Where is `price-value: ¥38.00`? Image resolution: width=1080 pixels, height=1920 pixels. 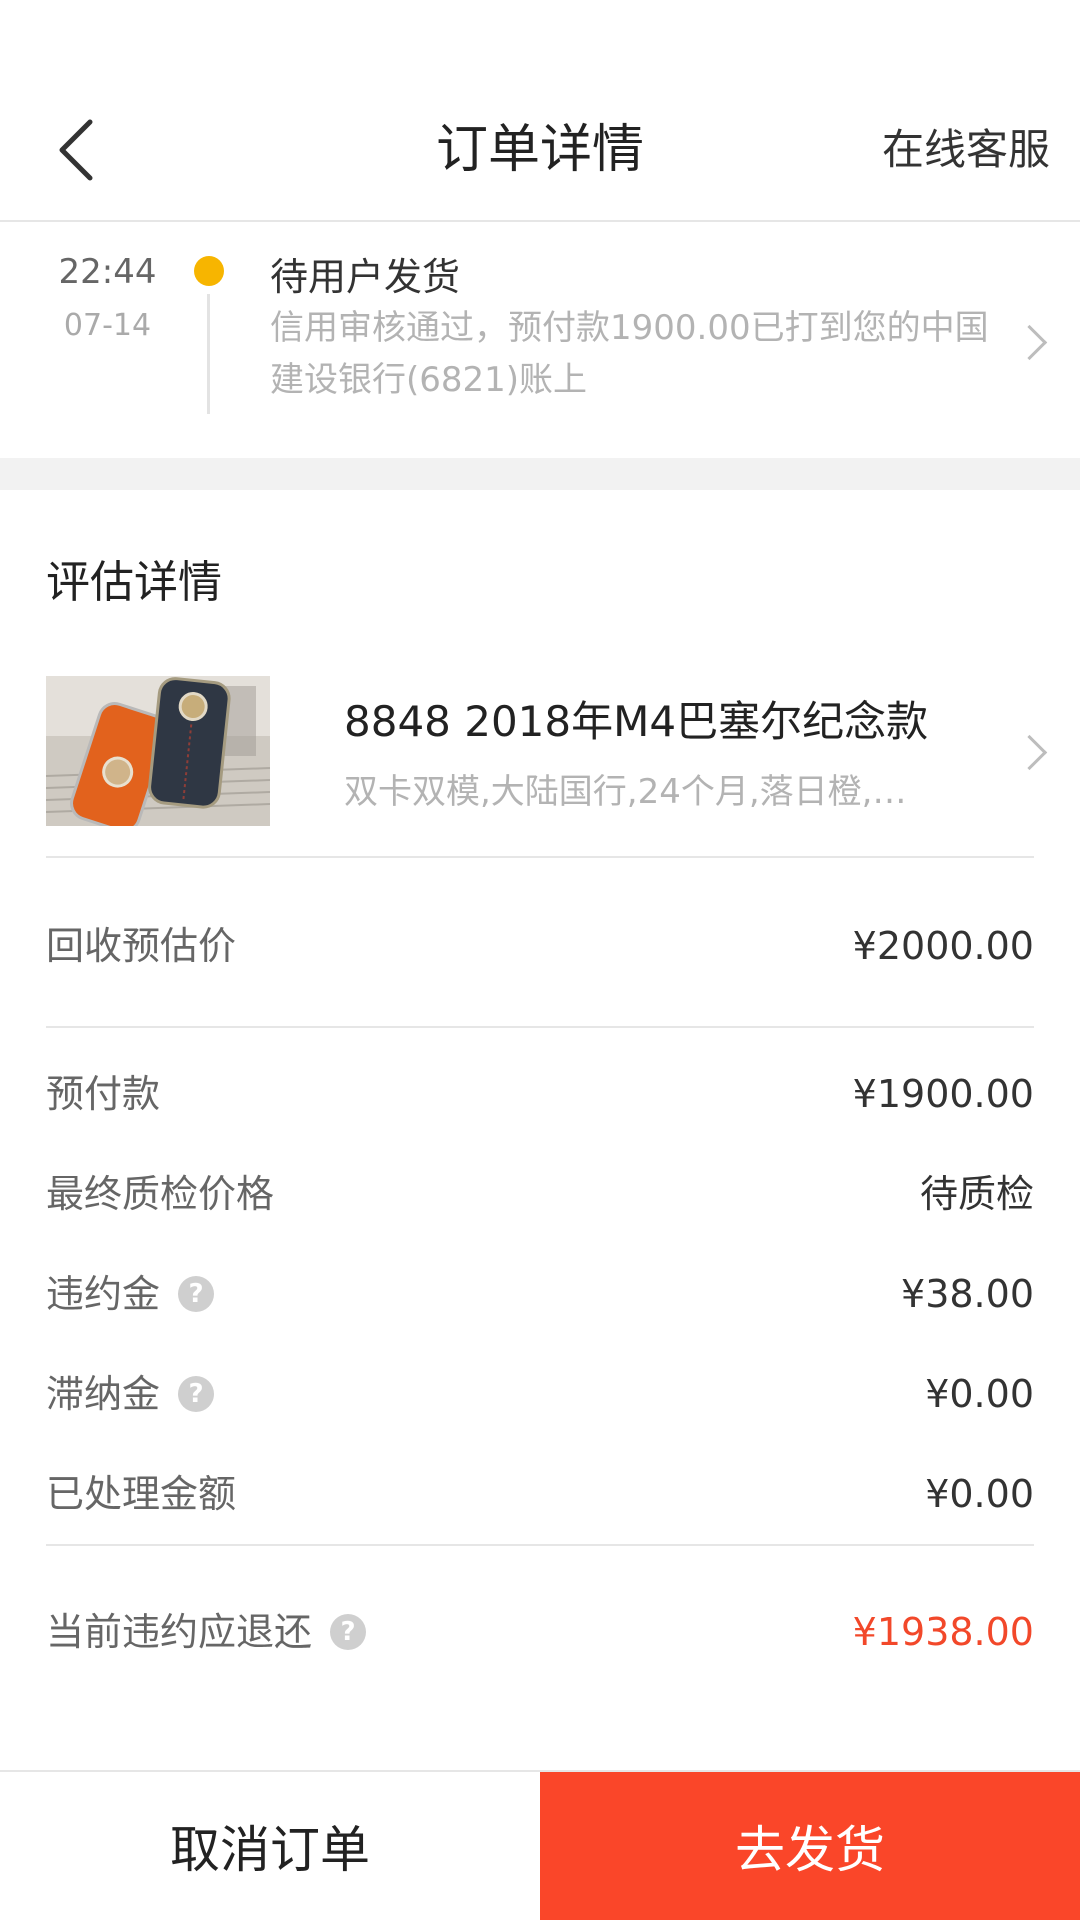 price-value: ¥38.00 is located at coordinates (967, 1294).